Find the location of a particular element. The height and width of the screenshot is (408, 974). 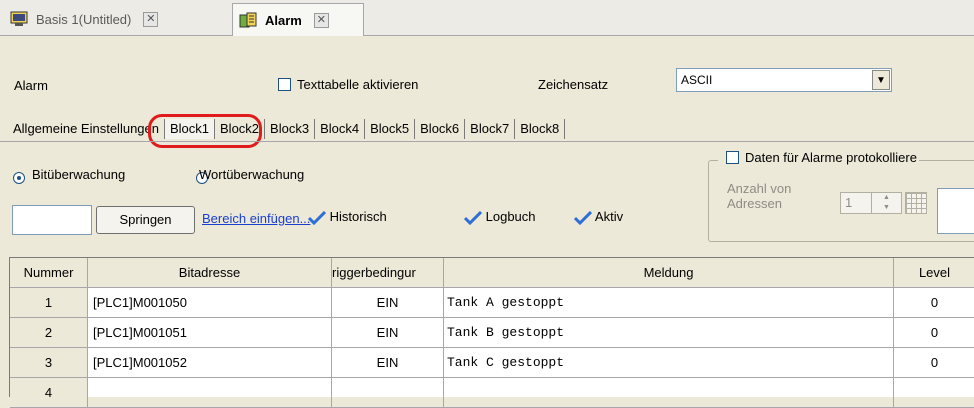

active-label: Aktiv is located at coordinates (609, 216).